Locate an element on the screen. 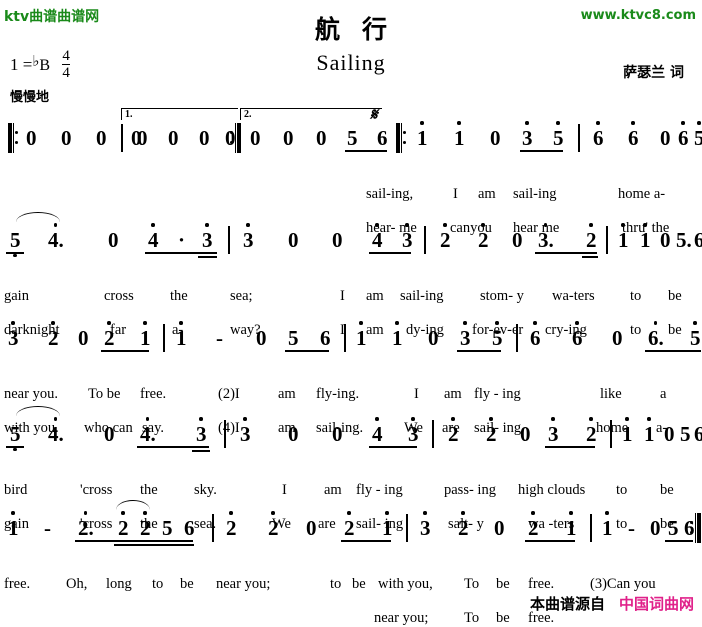 Image resolution: width=702 pixels, height=627 pixels. lyric: sail-ing is located at coordinates (422, 296).